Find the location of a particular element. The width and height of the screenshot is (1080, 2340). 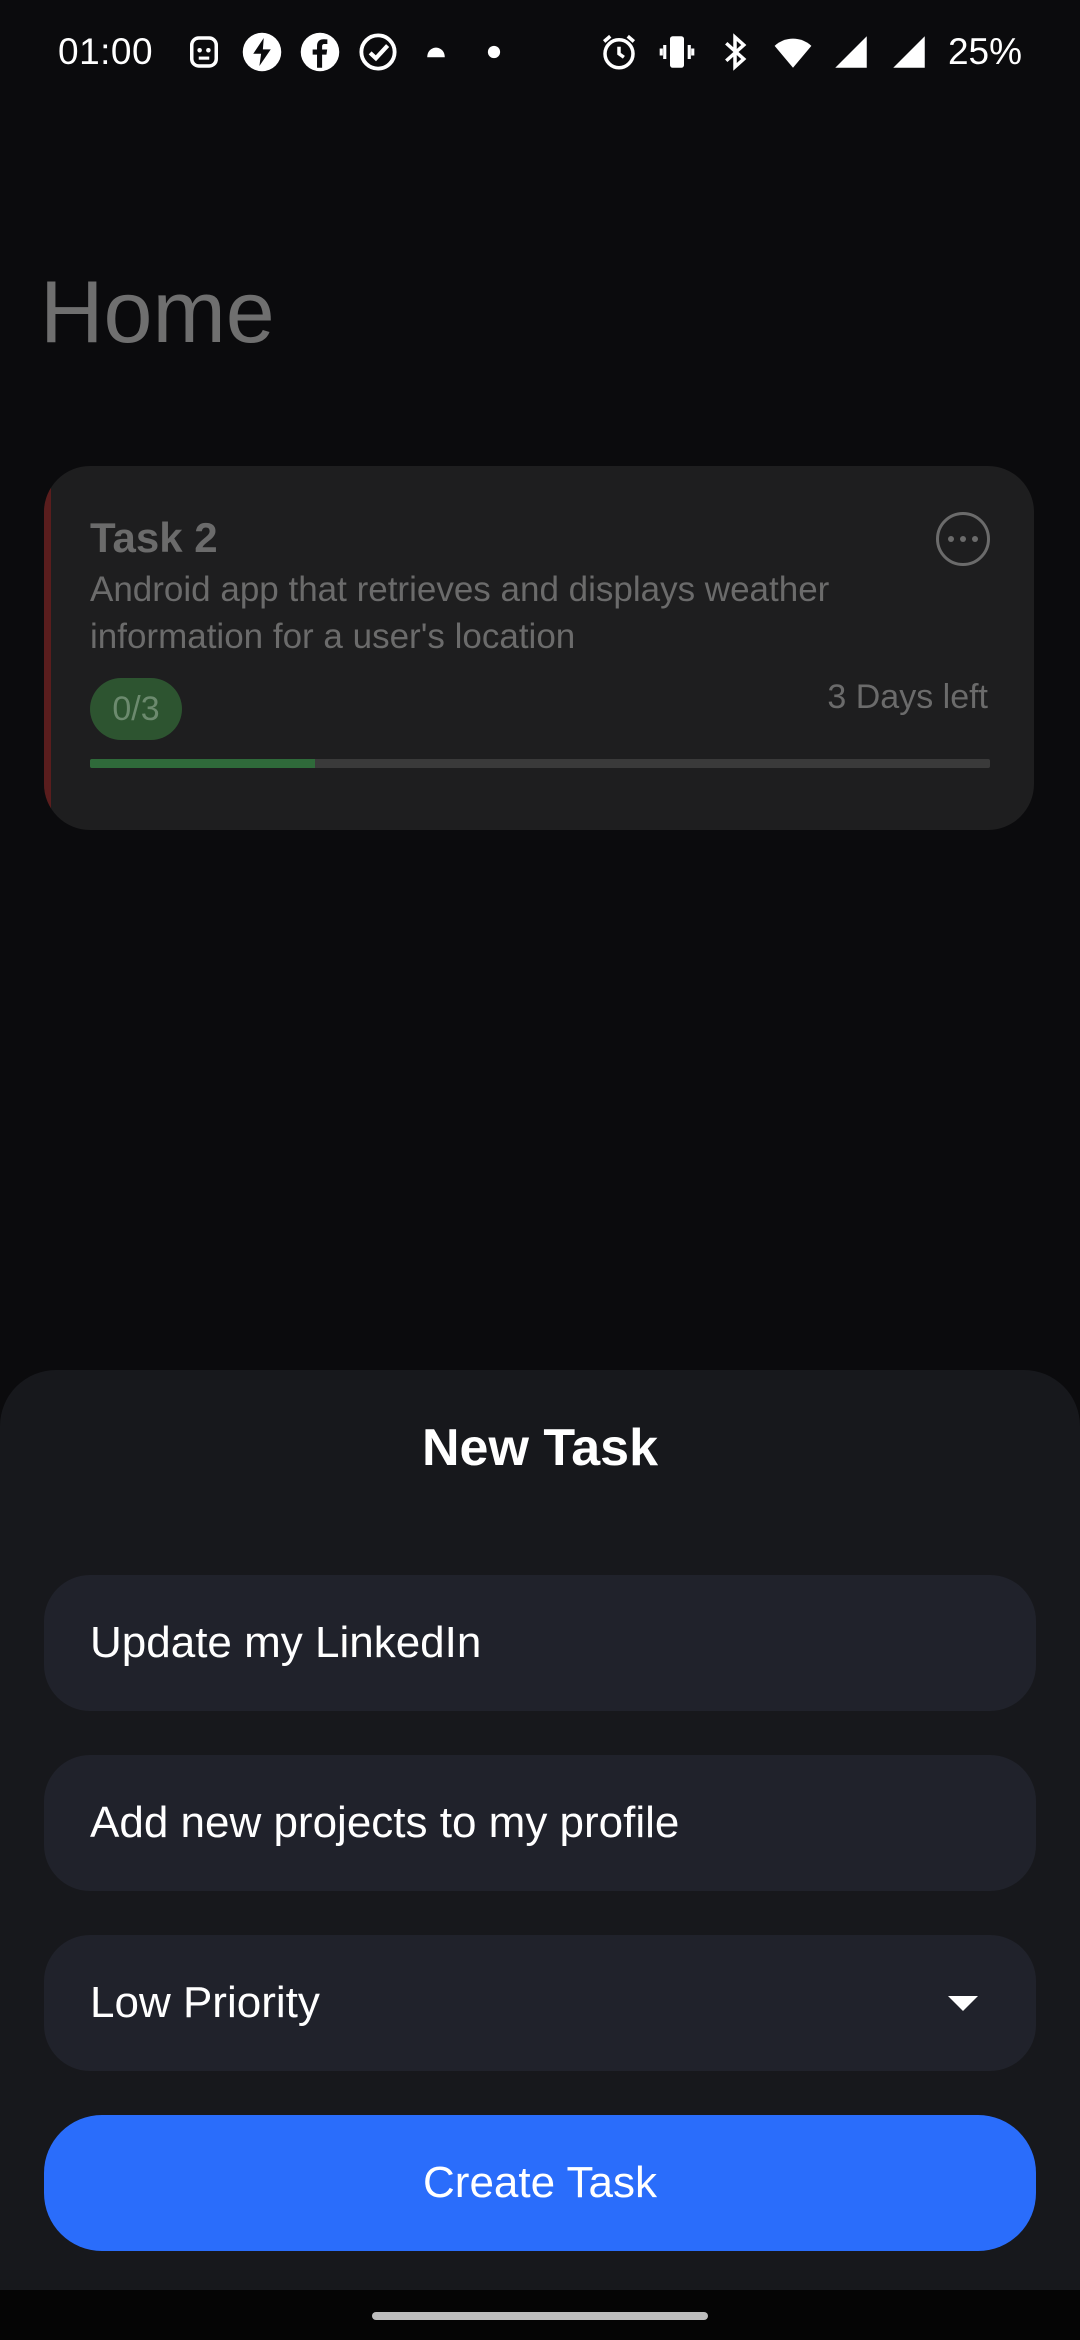

page-title: Home is located at coordinates (157, 311).